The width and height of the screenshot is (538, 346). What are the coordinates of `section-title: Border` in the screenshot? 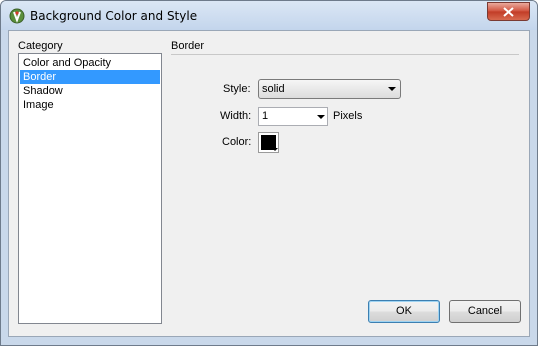 It's located at (188, 46).